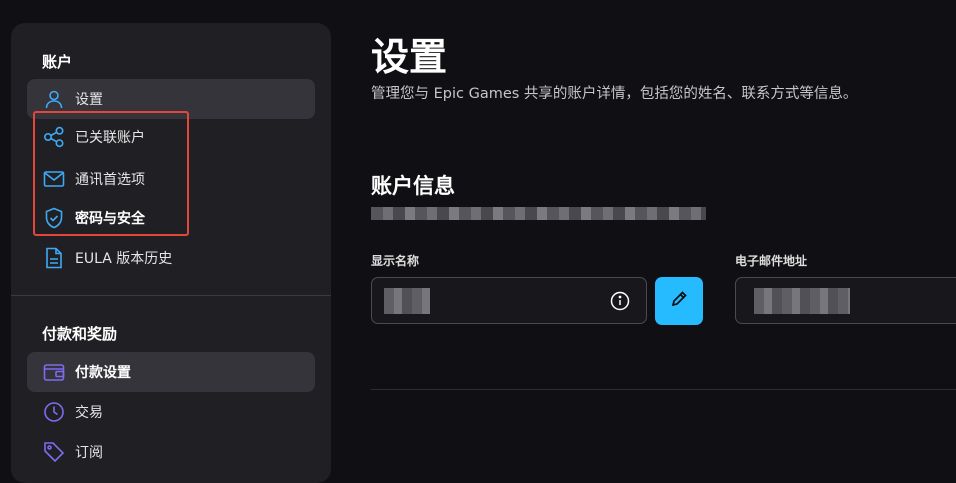 Image resolution: width=956 pixels, height=483 pixels. Describe the element at coordinates (89, 453) in the screenshot. I see `sidebar-item-label: 订阅` at that location.